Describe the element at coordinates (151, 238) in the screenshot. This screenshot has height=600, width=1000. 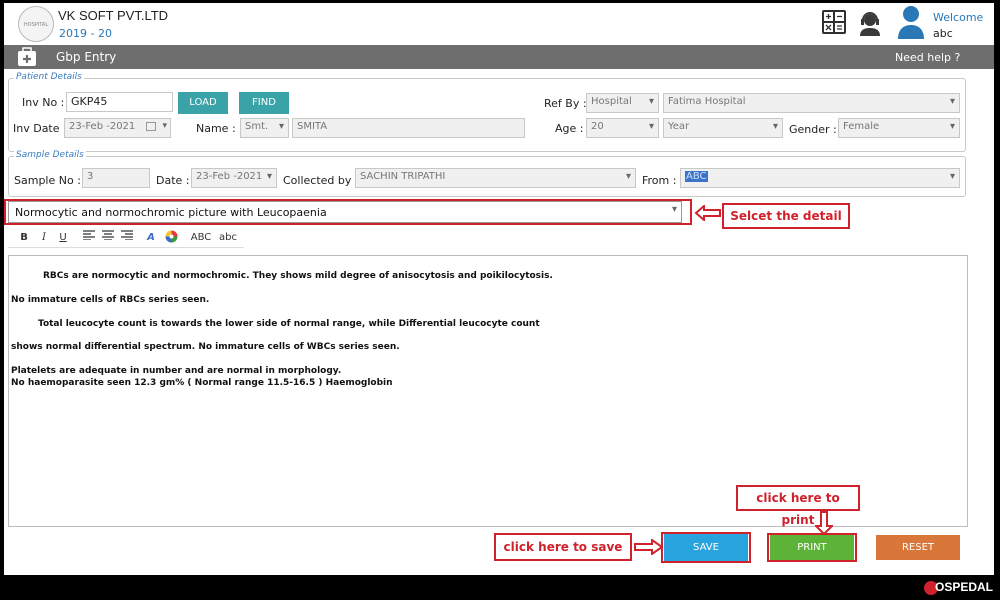
I see `font-icon: A` at that location.